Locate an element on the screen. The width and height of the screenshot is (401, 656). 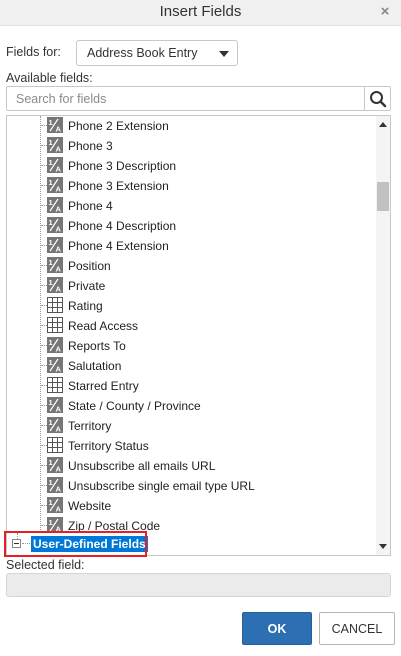
tree-item-label: Position is located at coordinates (89, 266).